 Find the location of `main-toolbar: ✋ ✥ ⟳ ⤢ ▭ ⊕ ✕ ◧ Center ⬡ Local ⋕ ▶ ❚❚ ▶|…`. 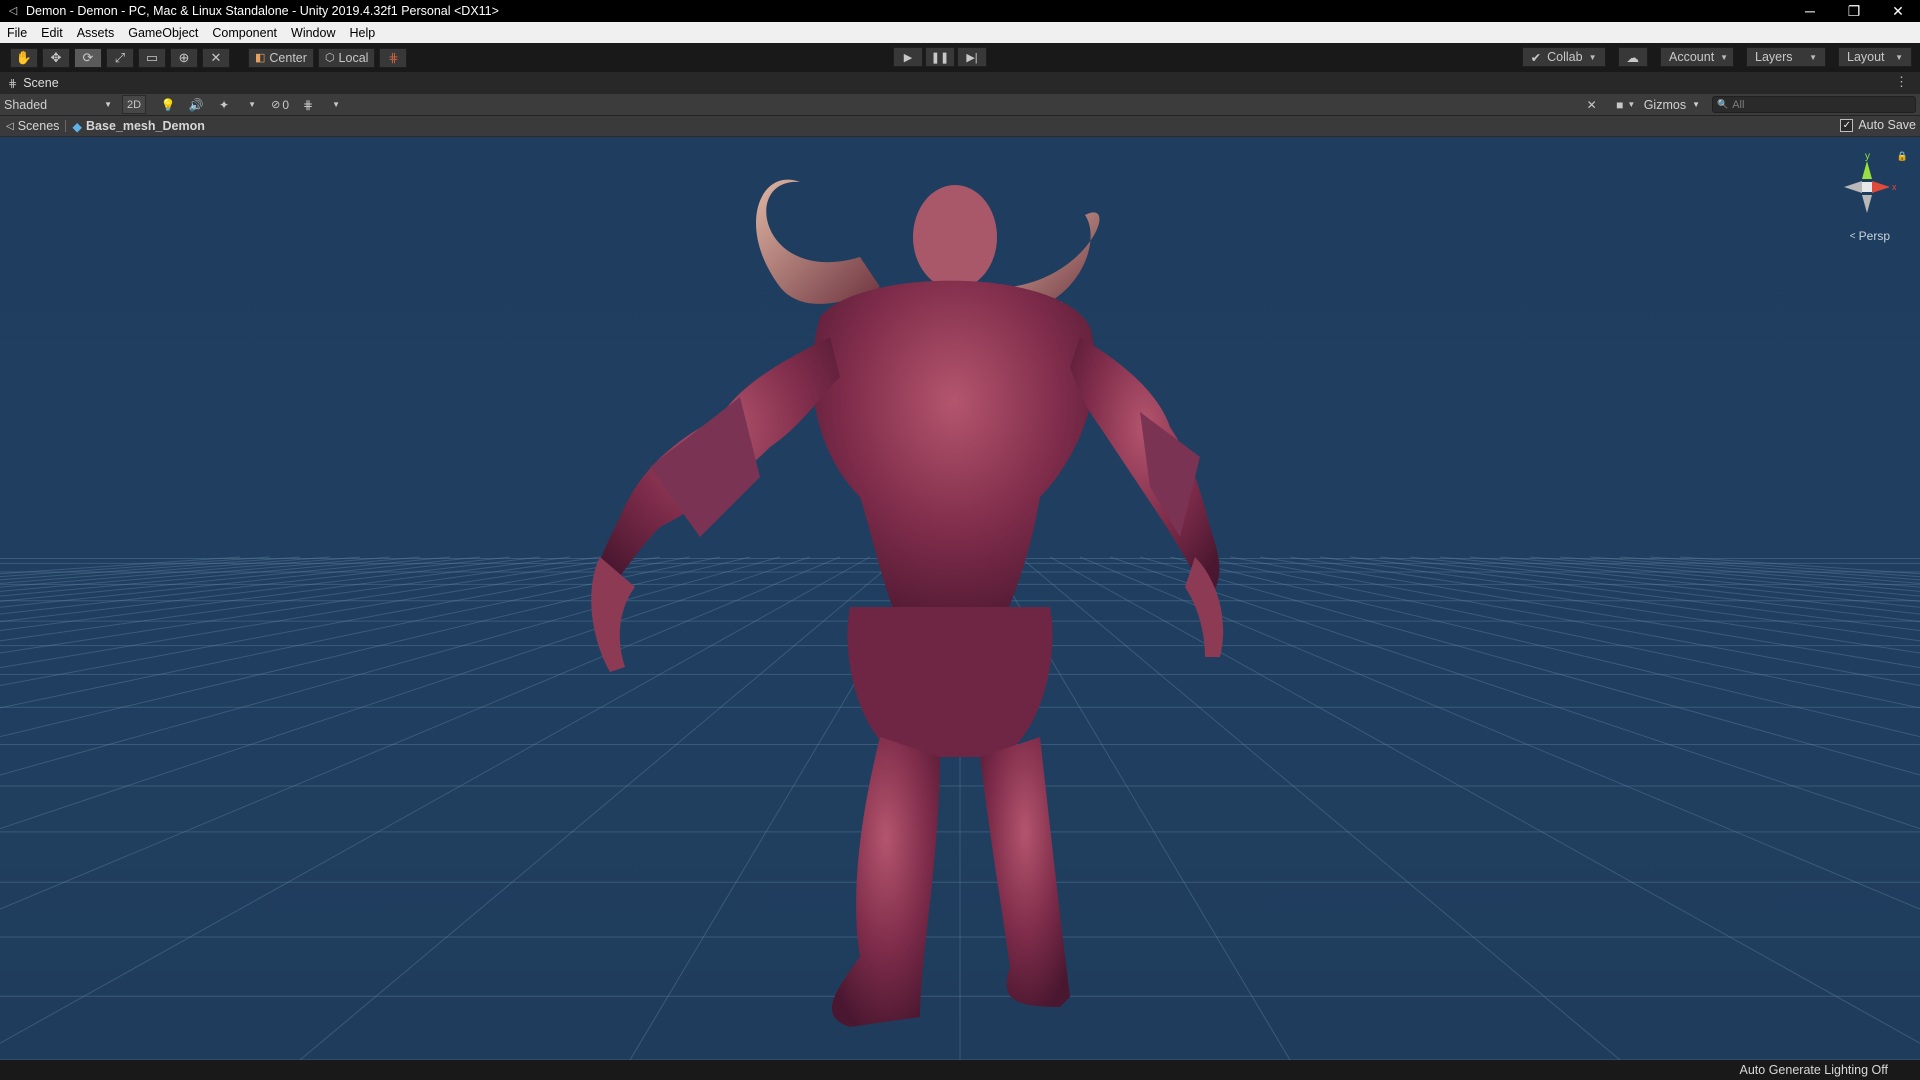

main-toolbar: ✋ ✥ ⟳ ⤢ ▭ ⊕ ✕ ◧ Center ⬡ Local ⋕ ▶ ❚❚ ▶|… is located at coordinates (960, 57).